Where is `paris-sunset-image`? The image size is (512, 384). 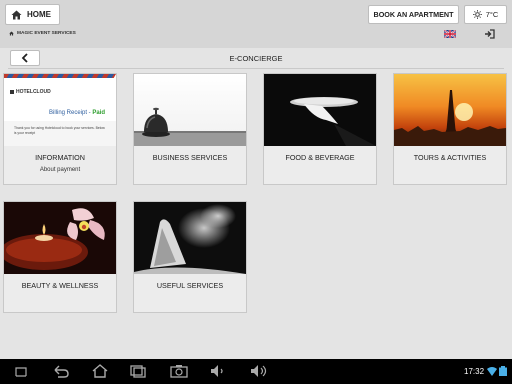 paris-sunset-image is located at coordinates (450, 110).